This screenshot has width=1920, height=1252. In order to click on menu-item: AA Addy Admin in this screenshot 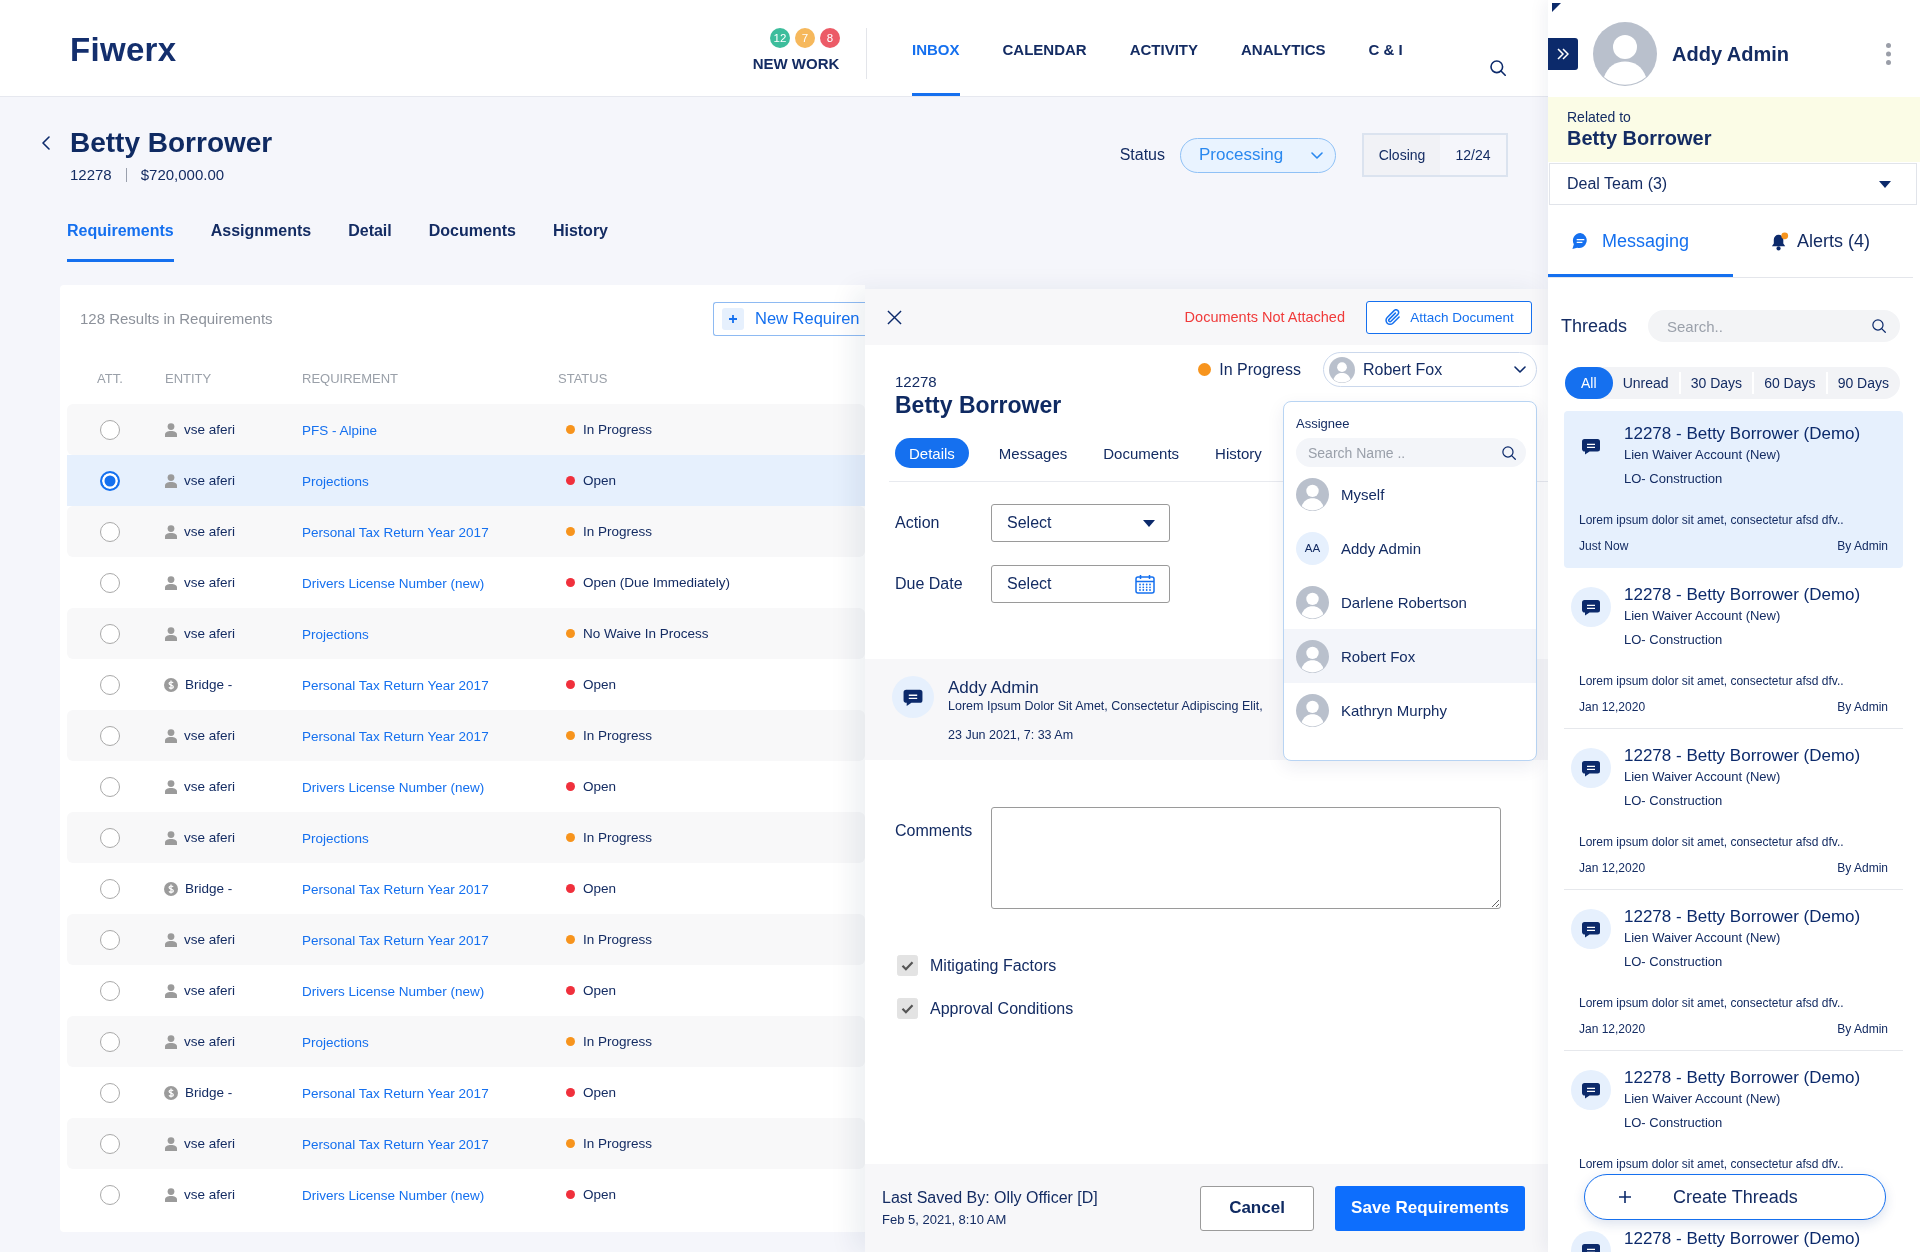, I will do `click(1410, 548)`.